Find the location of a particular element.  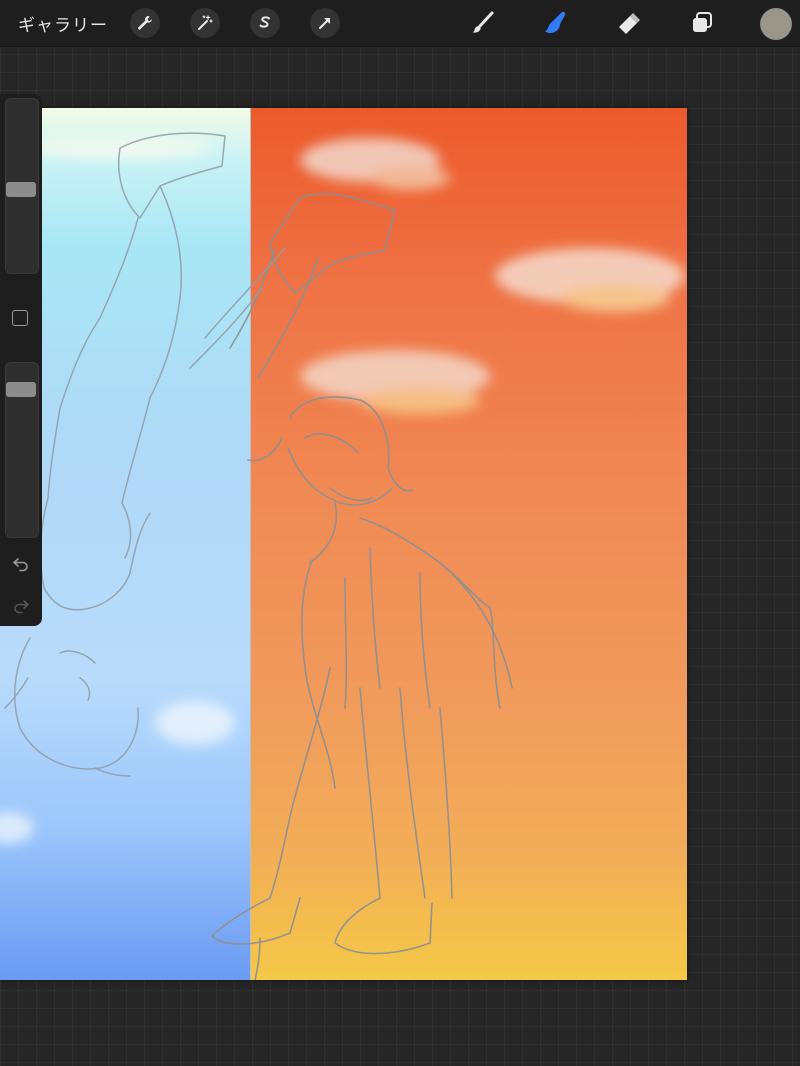

left-sidebar is located at coordinates (21, 360).